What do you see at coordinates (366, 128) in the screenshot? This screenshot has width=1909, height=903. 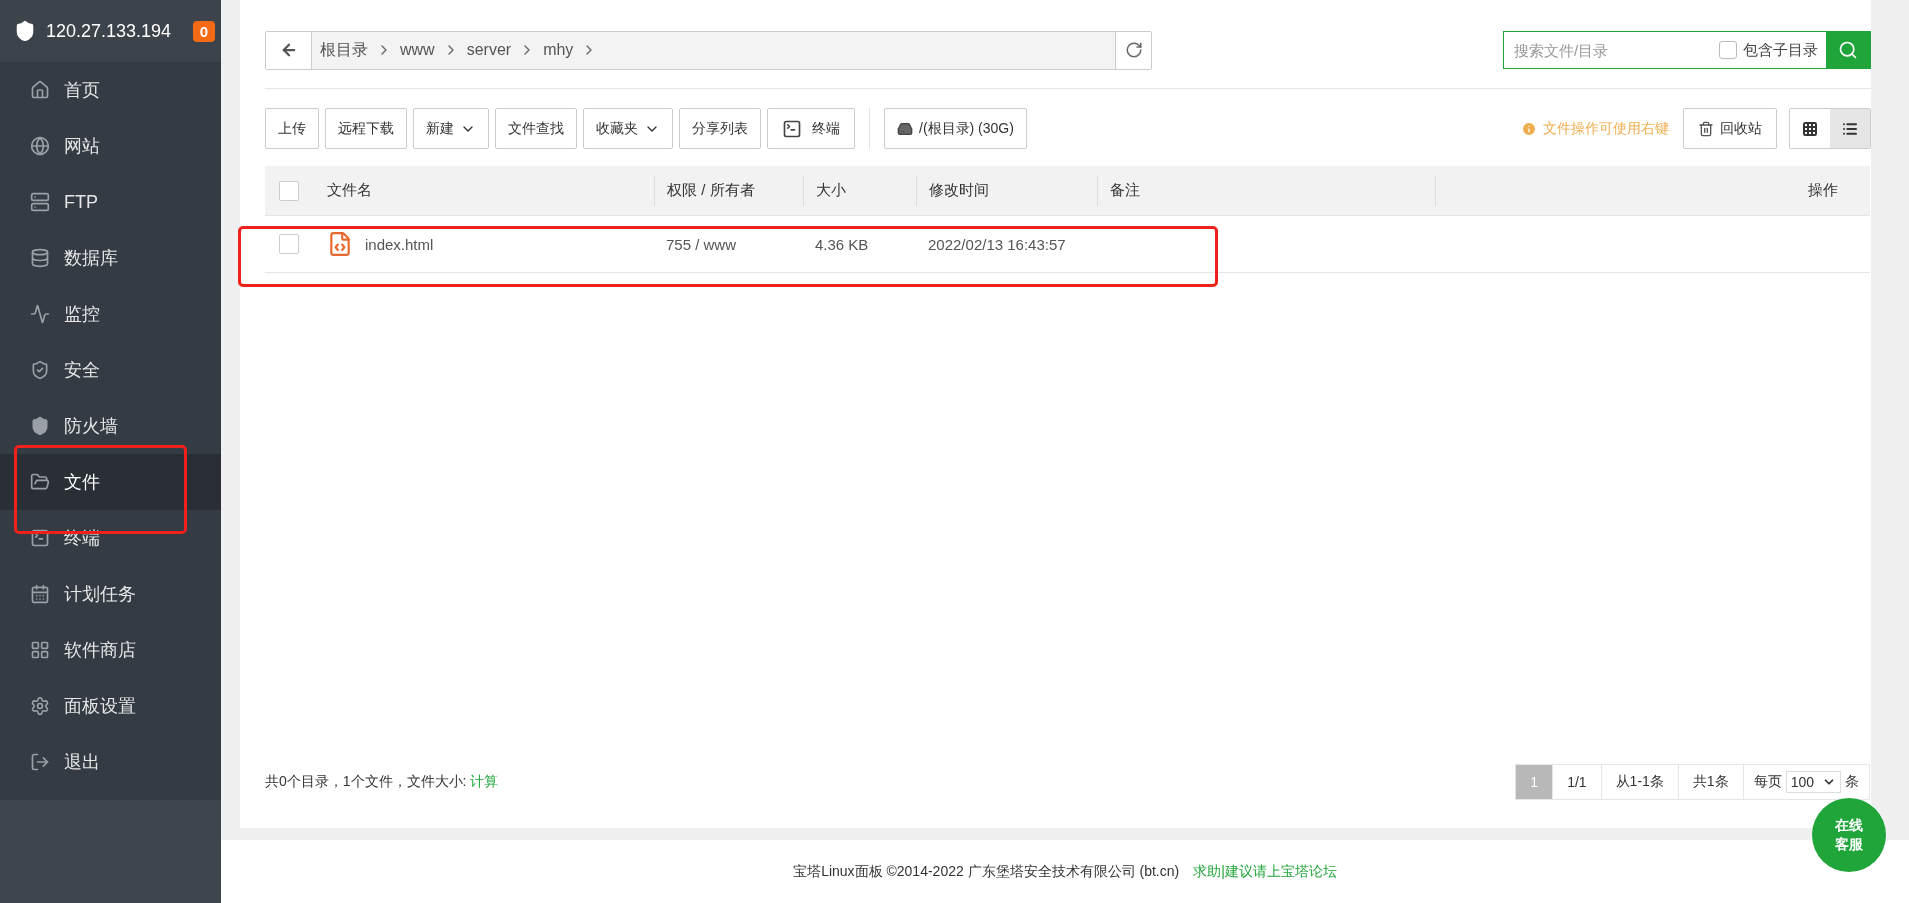 I see `toolbar-button: 远程下载` at bounding box center [366, 128].